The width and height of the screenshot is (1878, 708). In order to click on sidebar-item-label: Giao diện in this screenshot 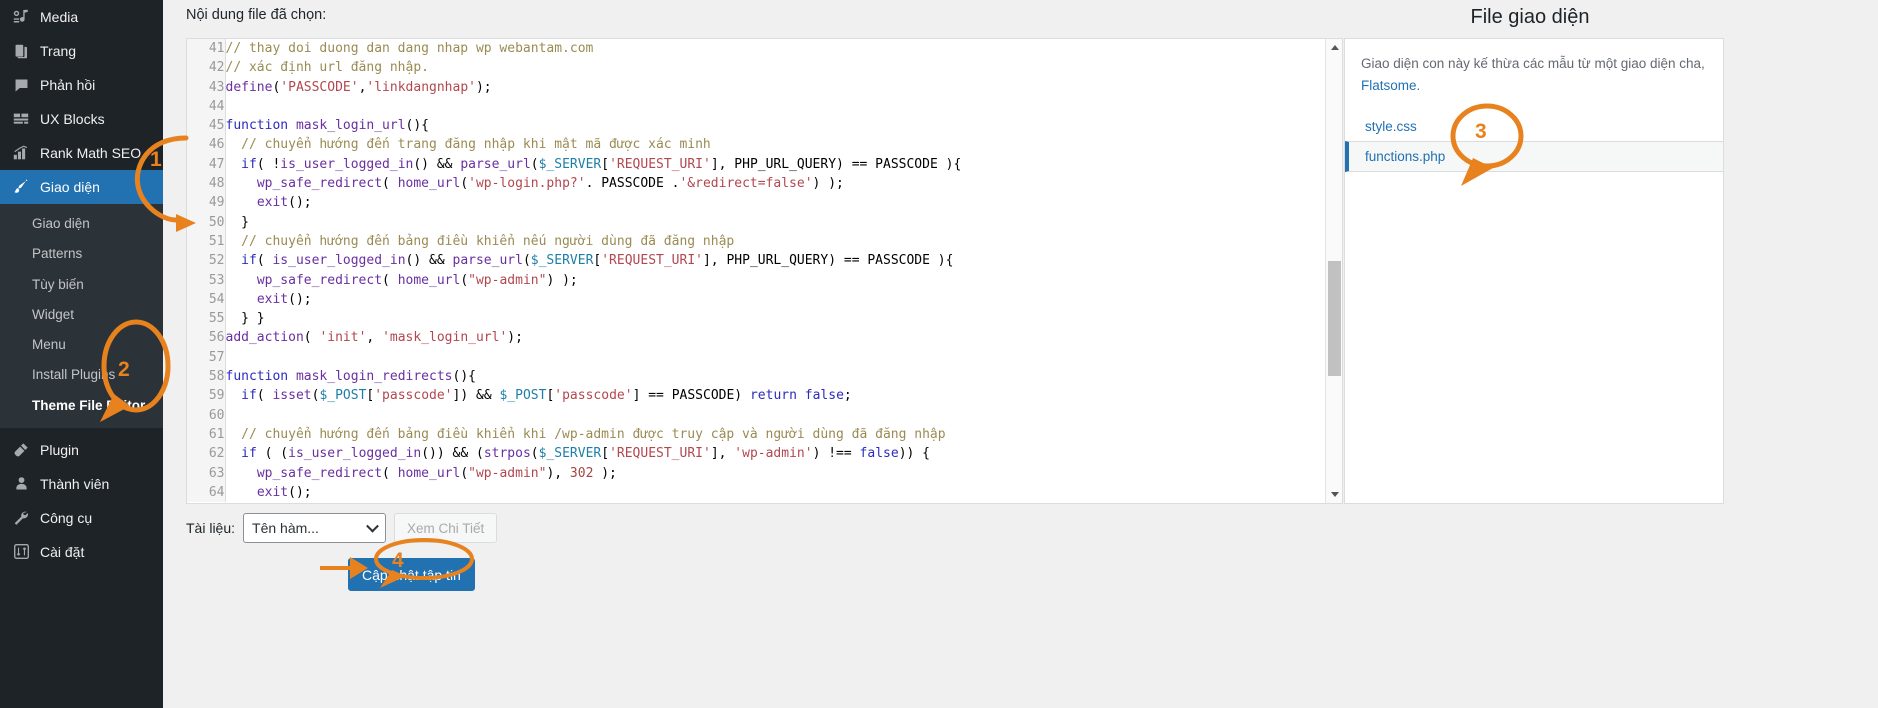, I will do `click(70, 187)`.